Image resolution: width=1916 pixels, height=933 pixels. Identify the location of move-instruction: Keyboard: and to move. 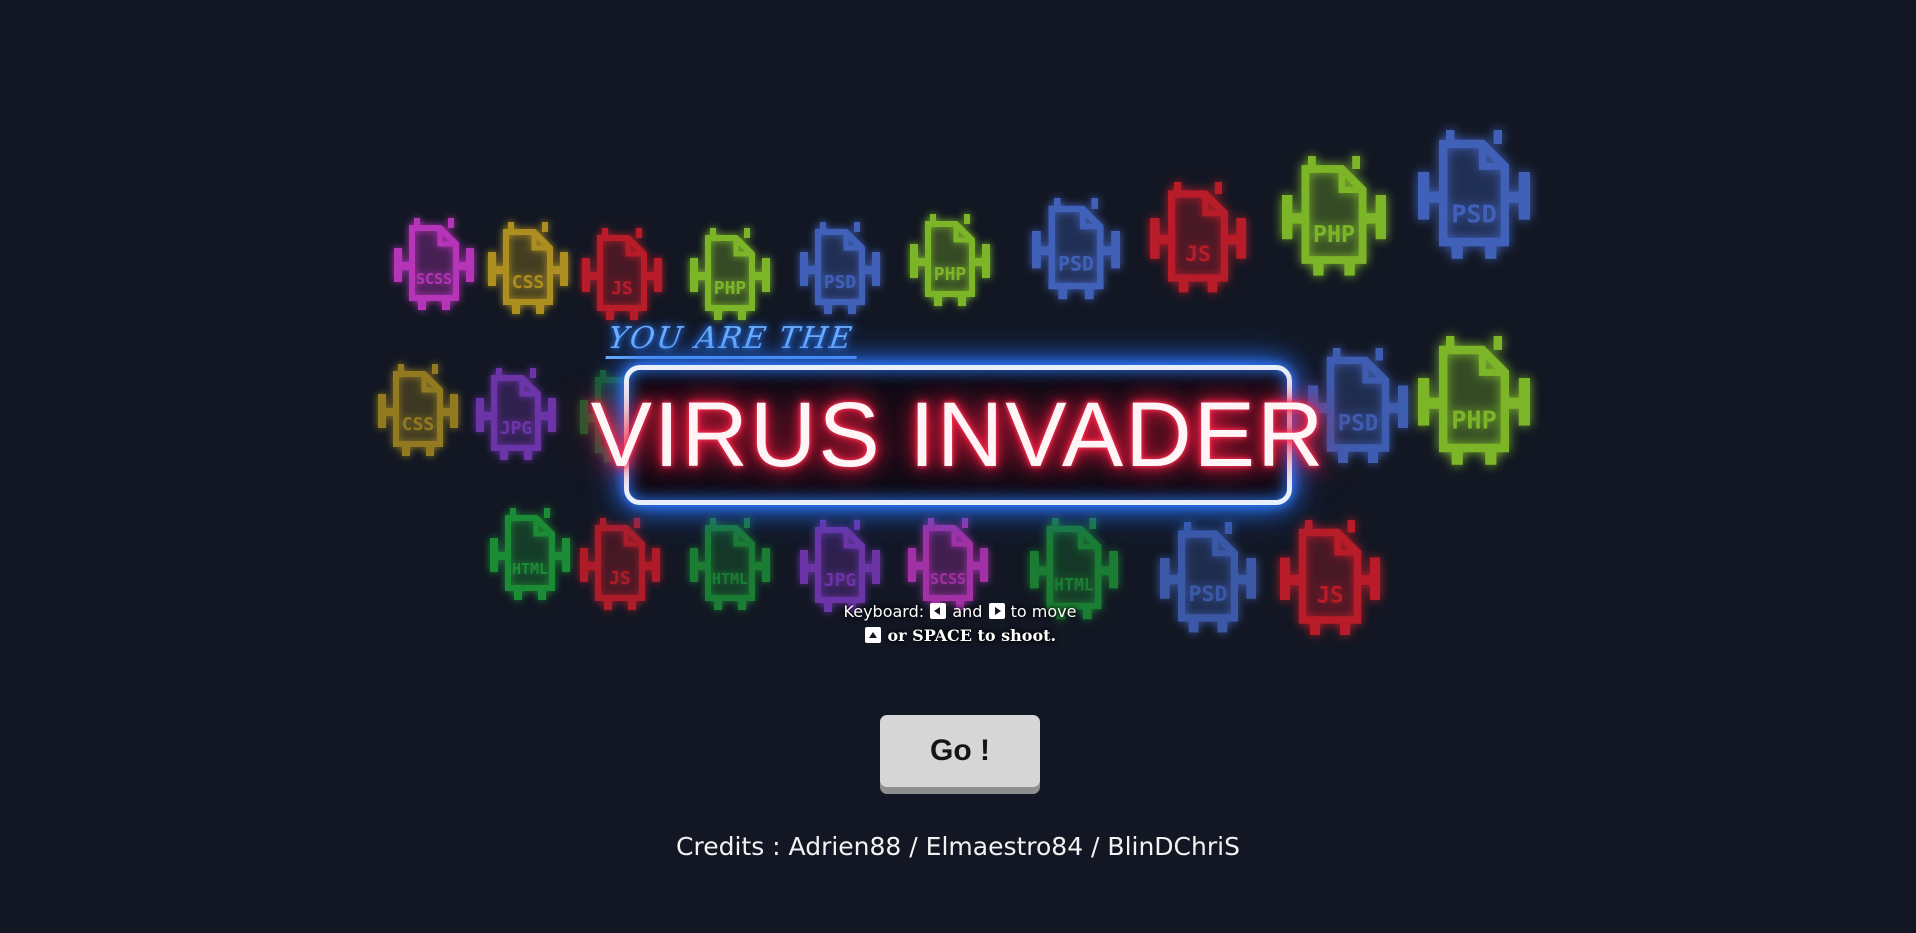
(960, 612).